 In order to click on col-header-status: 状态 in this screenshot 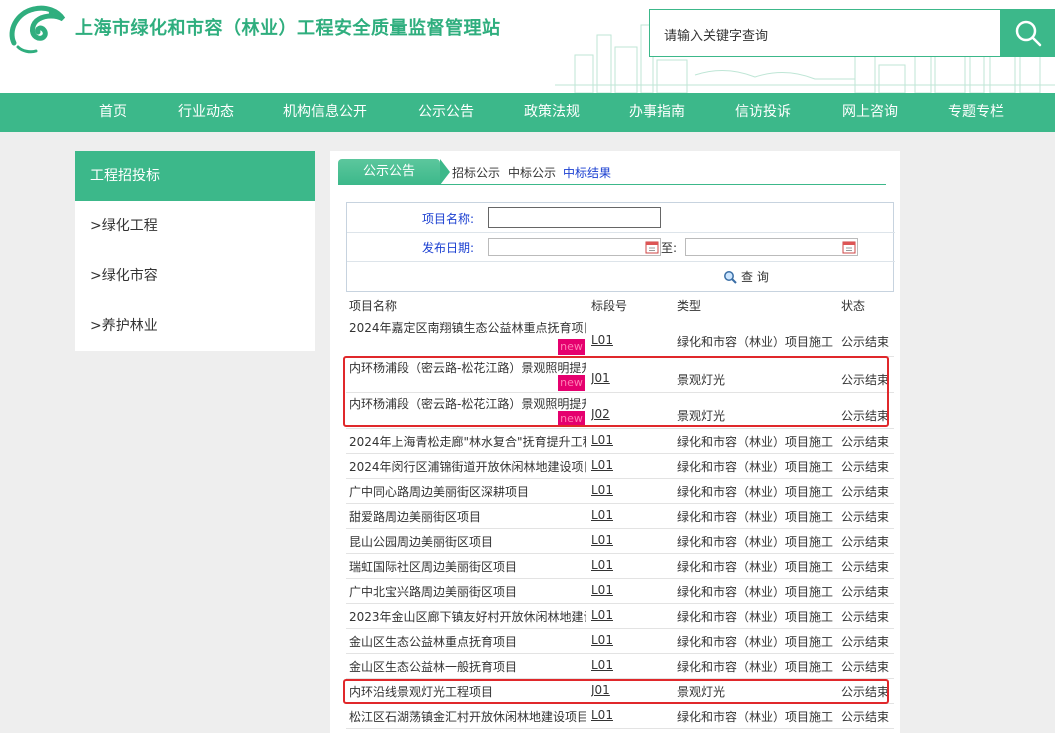, I will do `click(853, 306)`.